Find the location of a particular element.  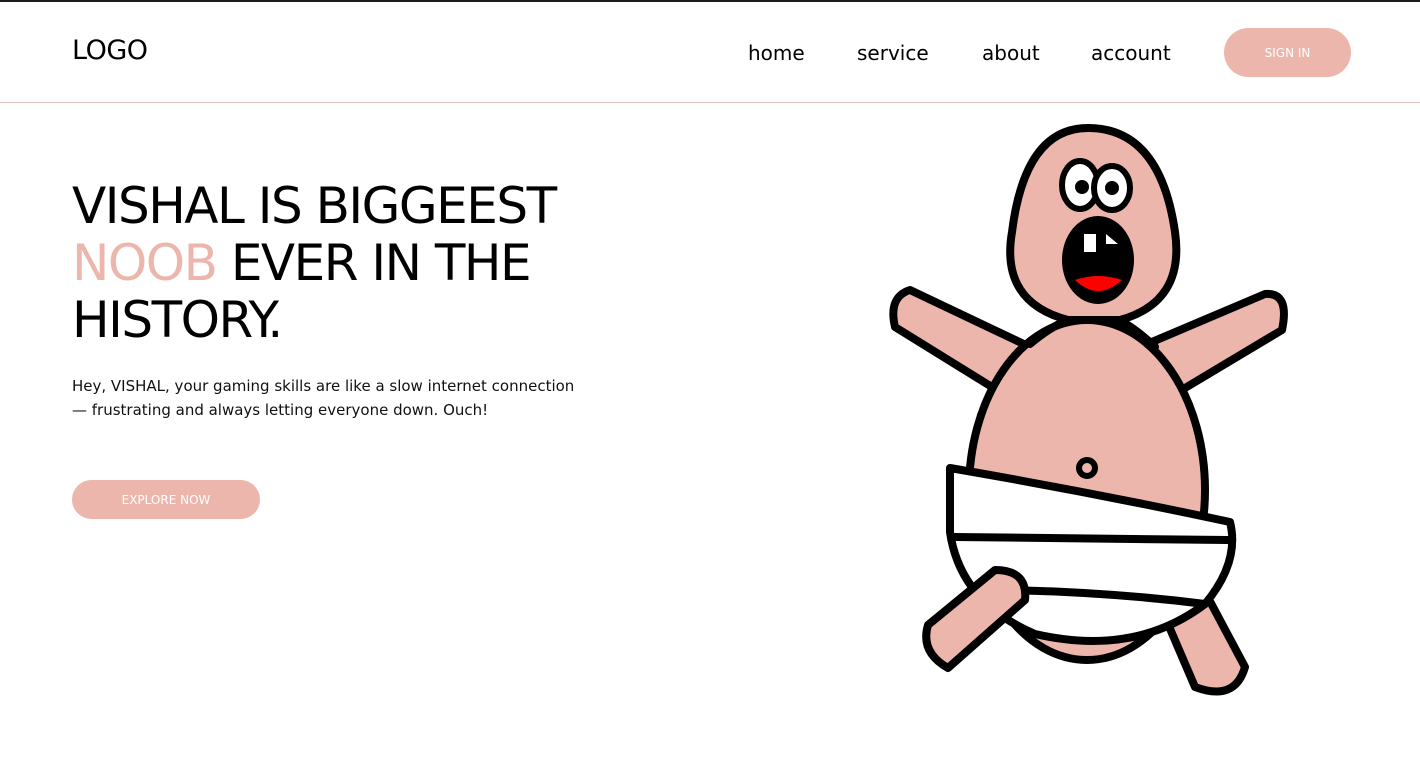

sign-in-button: SIGN IN is located at coordinates (1287, 52).